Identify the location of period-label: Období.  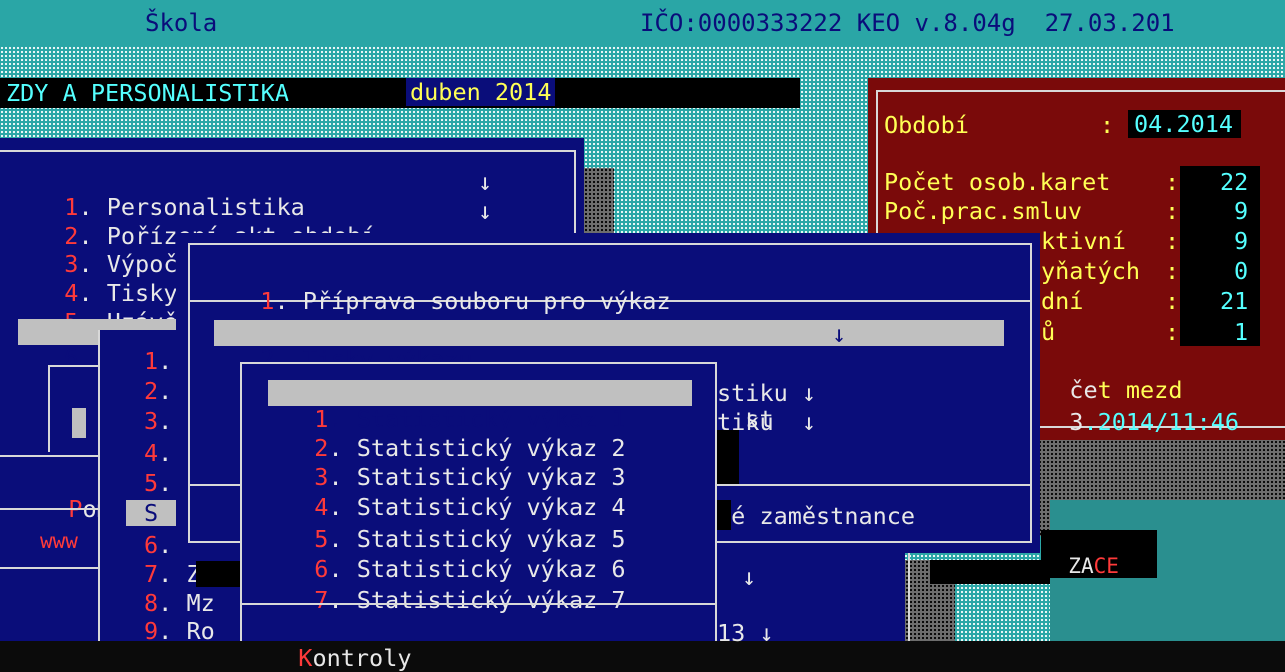
(926, 125).